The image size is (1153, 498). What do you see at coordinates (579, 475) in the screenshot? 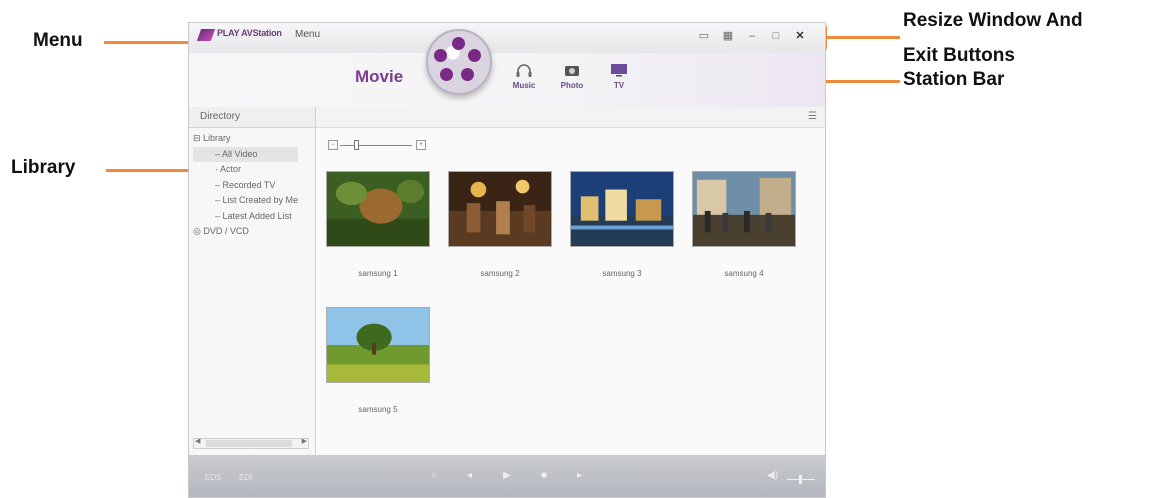
I see `next-icon: ▸` at bounding box center [579, 475].